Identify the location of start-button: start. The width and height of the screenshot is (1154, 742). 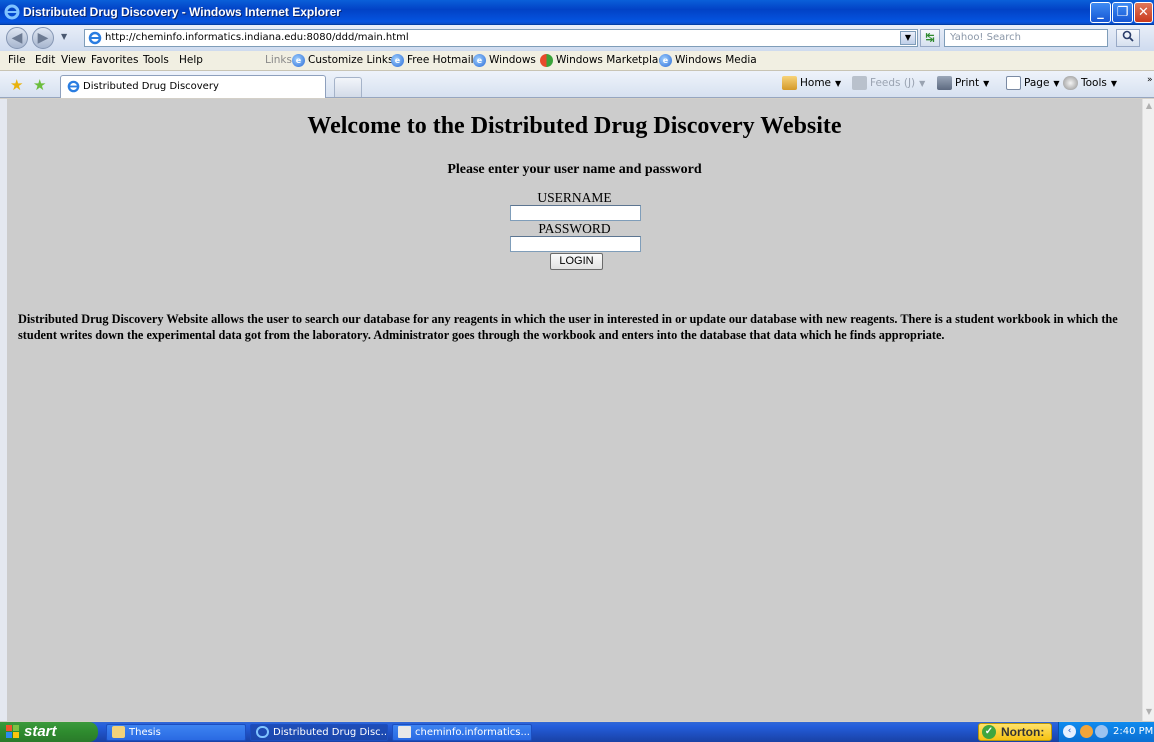
(49, 732).